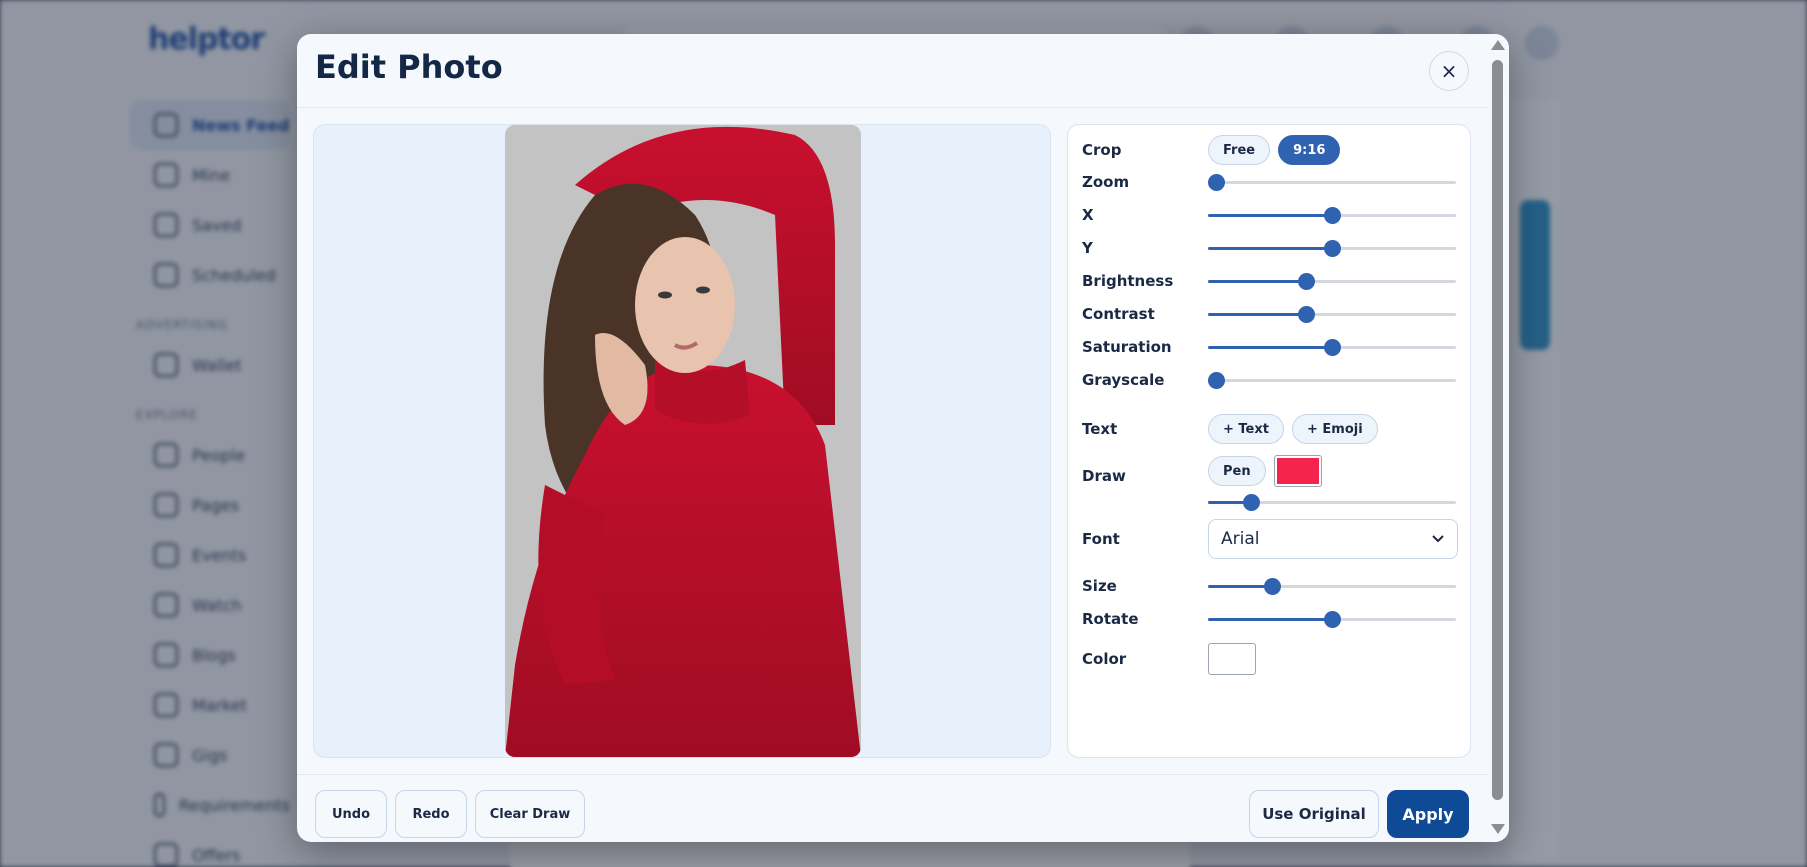 This screenshot has height=867, width=1807. I want to click on text-color-picker, so click(1232, 659).